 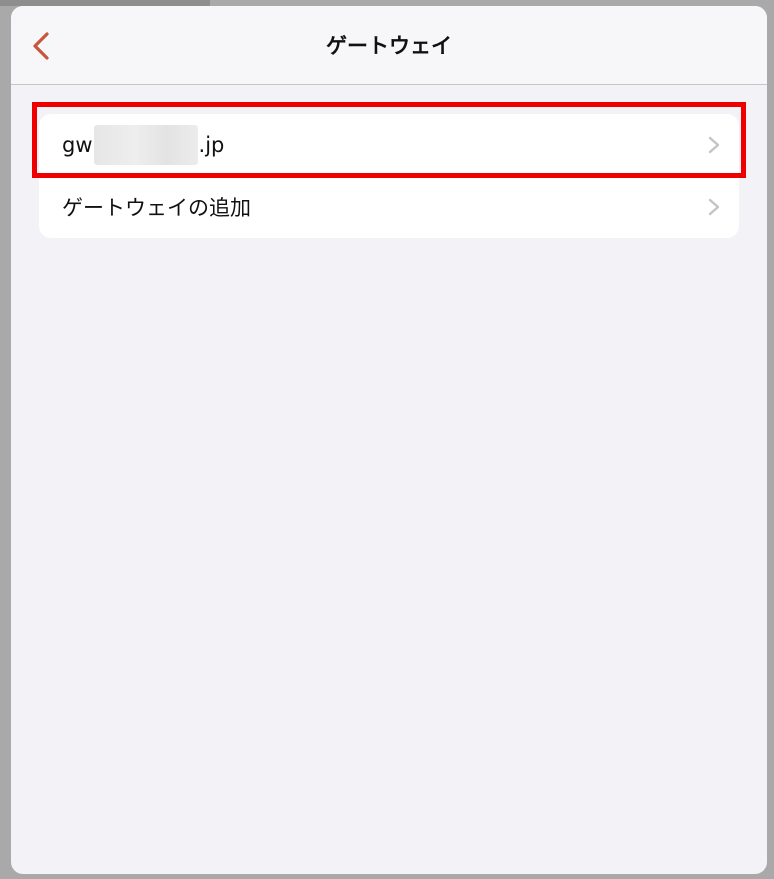 What do you see at coordinates (211, 145) in the screenshot?
I see `gateway-address-suffix: .jp` at bounding box center [211, 145].